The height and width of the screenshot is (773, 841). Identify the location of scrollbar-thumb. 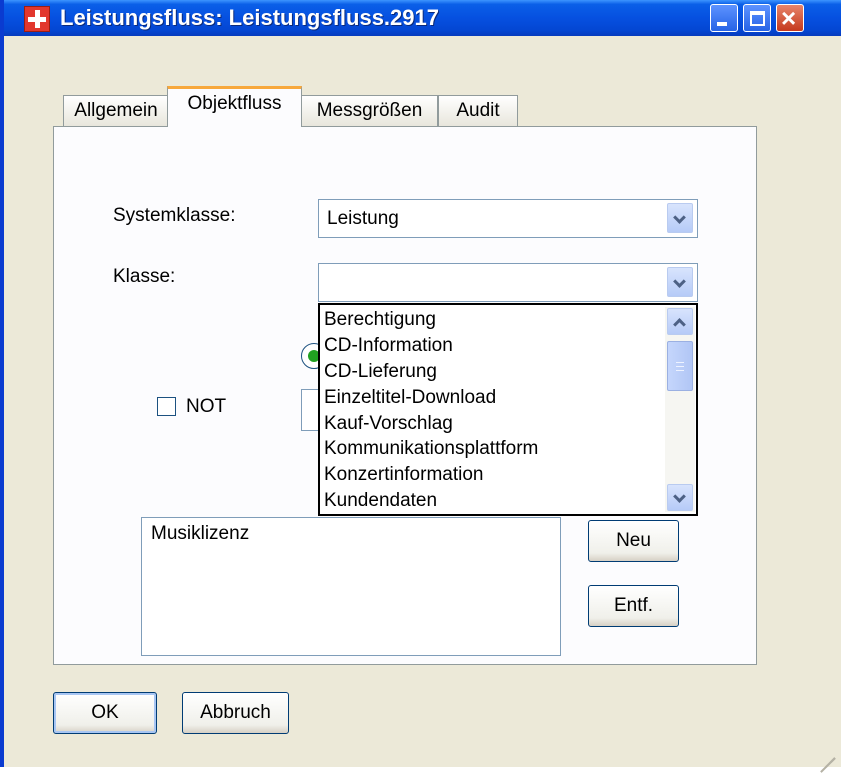
(680, 366).